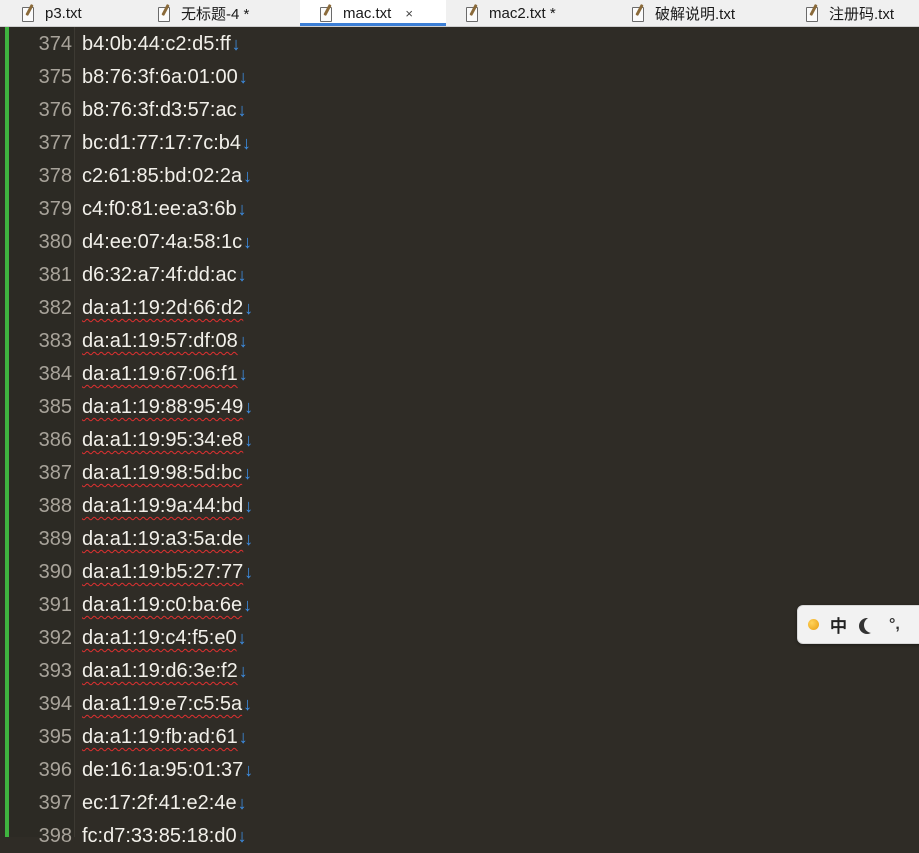 The image size is (919, 853). Describe the element at coordinates (695, 14) in the screenshot. I see `tab-label: 破解说明.txt` at that location.